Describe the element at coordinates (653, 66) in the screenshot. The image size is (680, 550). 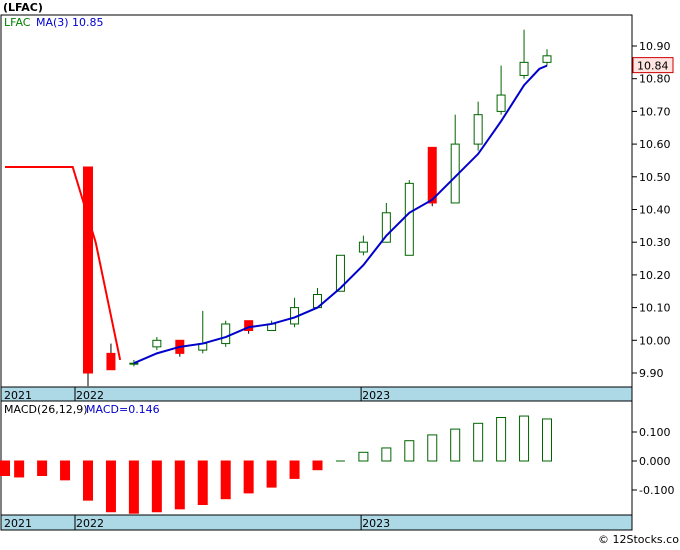
I see `last-price-label: 10.84` at that location.